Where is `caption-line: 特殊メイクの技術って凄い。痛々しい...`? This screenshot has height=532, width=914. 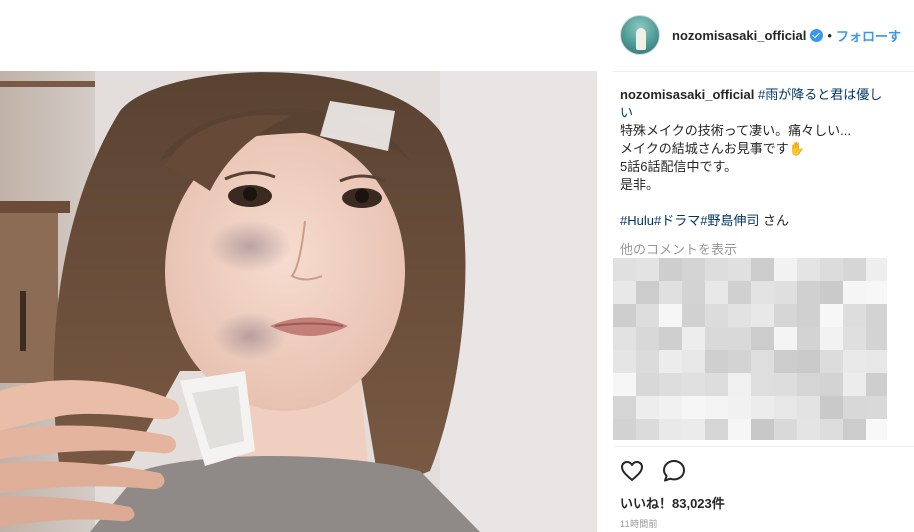
caption-line: 特殊メイクの技術って凄い。痛々しい... is located at coordinates (735, 130).